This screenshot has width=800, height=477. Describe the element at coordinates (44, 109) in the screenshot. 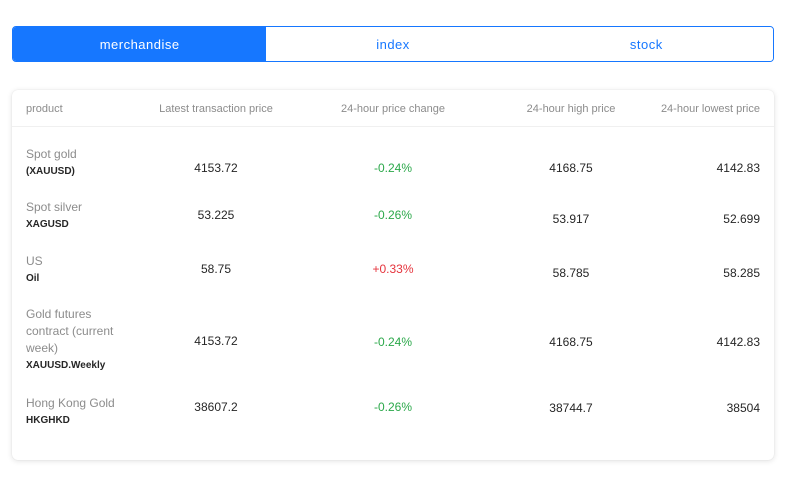

I see `header-product: product` at that location.